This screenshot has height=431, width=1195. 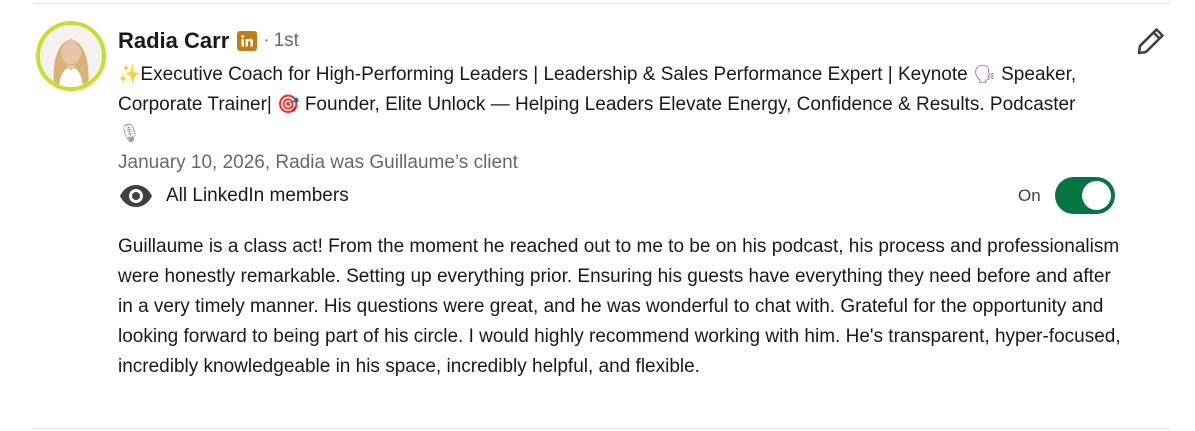 I want to click on visibility-row: All LinkedIn members, so click(x=233, y=196).